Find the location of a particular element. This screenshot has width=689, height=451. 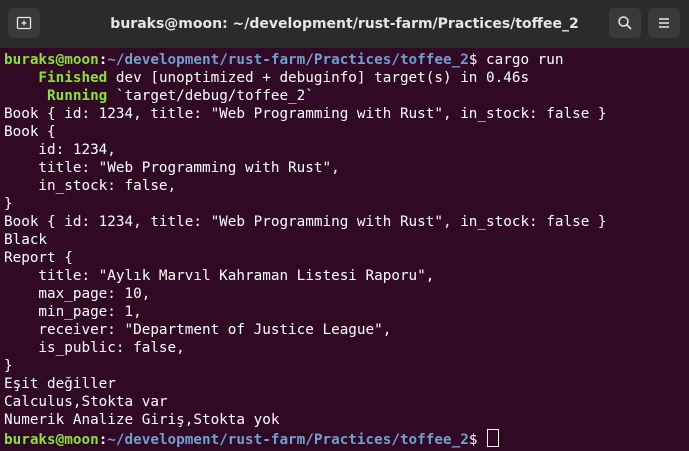

menu-button is located at coordinates (664, 23).